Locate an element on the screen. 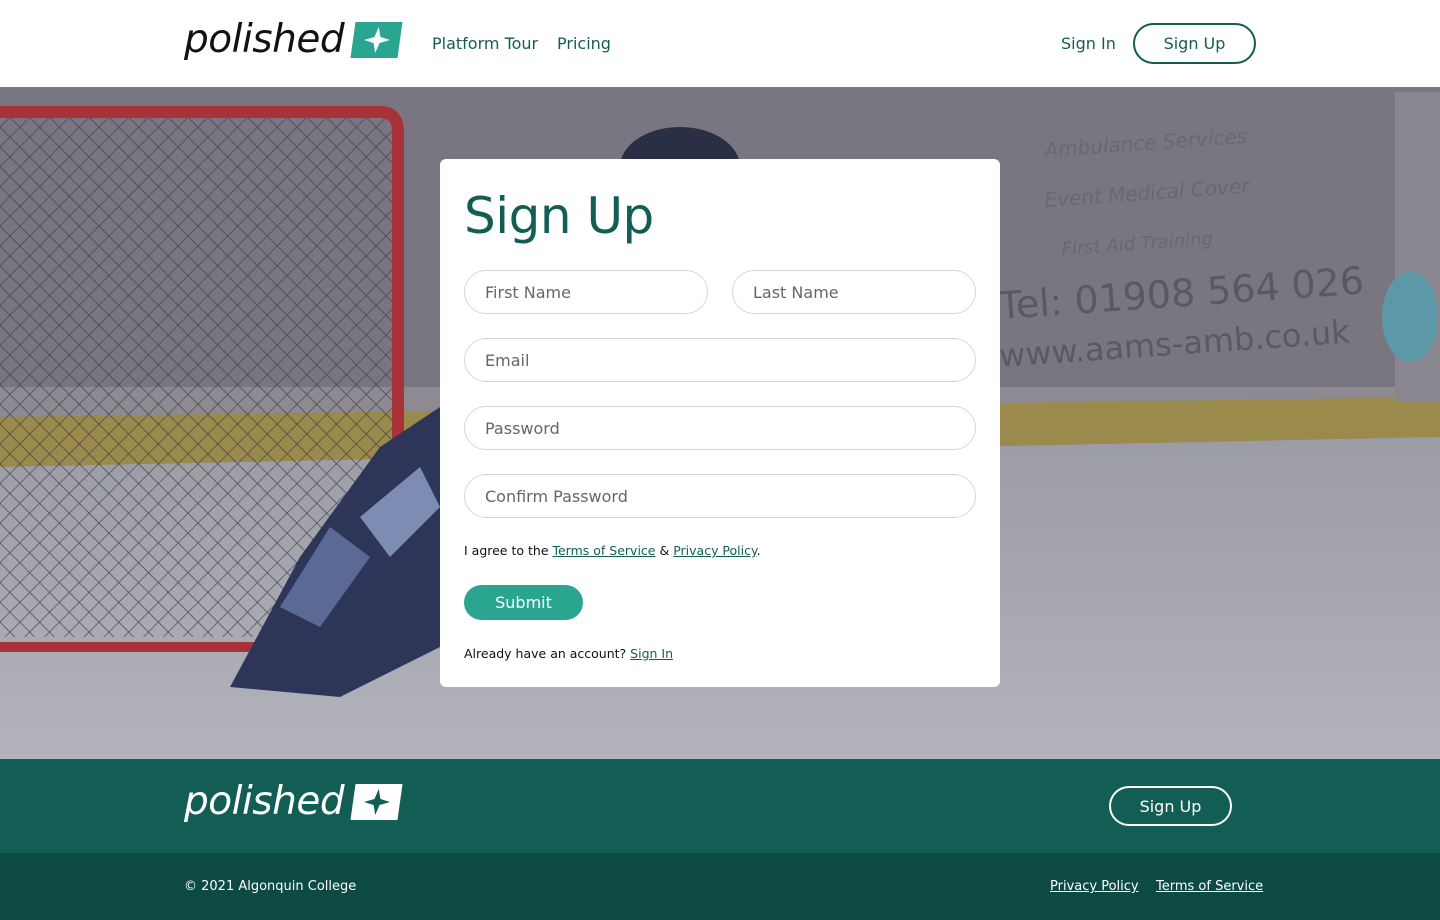  sparkle-icon is located at coordinates (376, 39).